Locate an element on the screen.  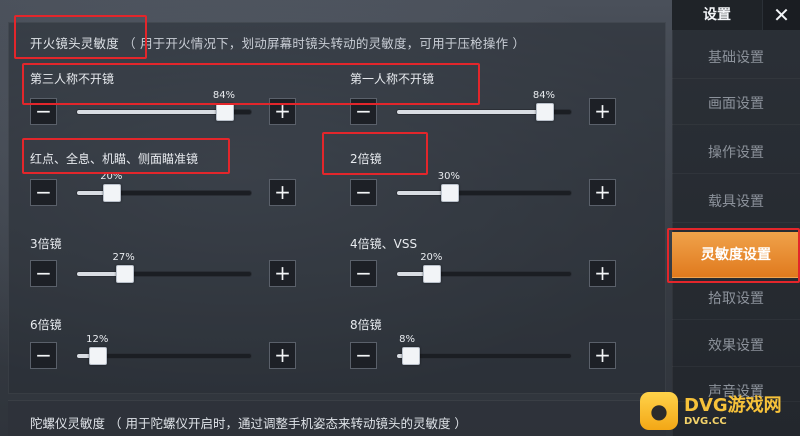
watermark: ● DVG游戏网 DVG.CC is located at coordinates (720, 411).